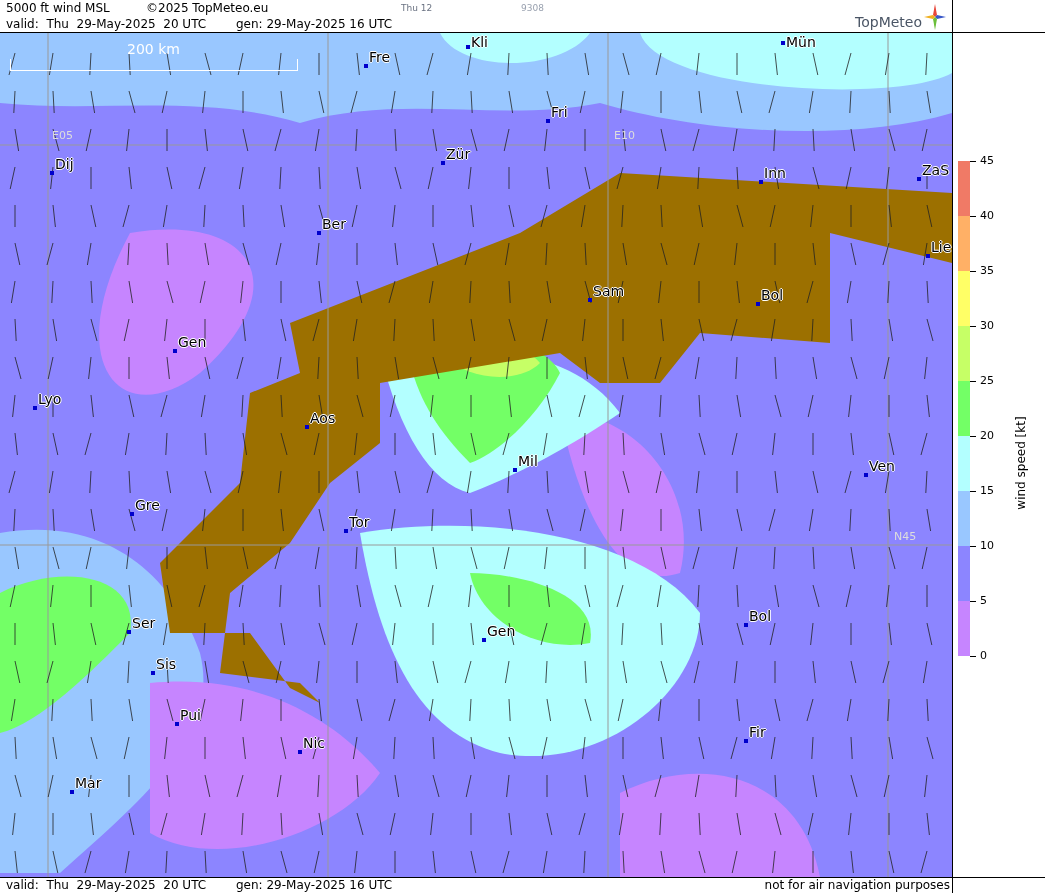  I want to click on city-label: Zür, so click(458, 154).